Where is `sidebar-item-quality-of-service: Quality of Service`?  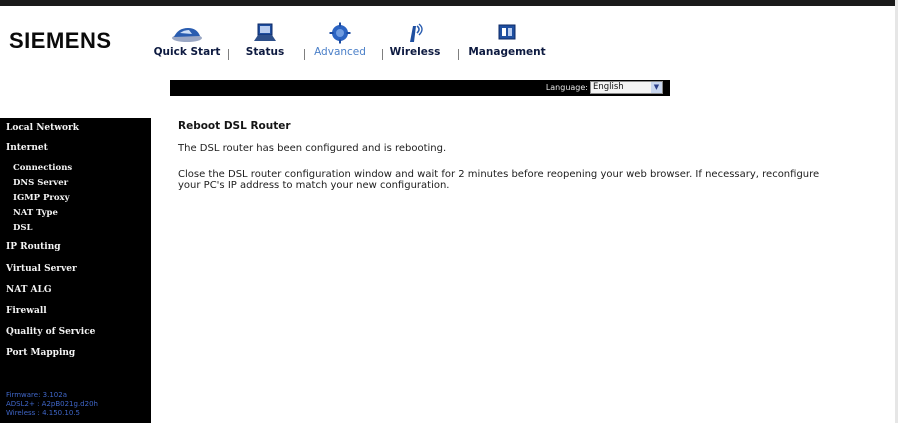
sidebar-item-quality-of-service: Quality of Service is located at coordinates (50, 332).